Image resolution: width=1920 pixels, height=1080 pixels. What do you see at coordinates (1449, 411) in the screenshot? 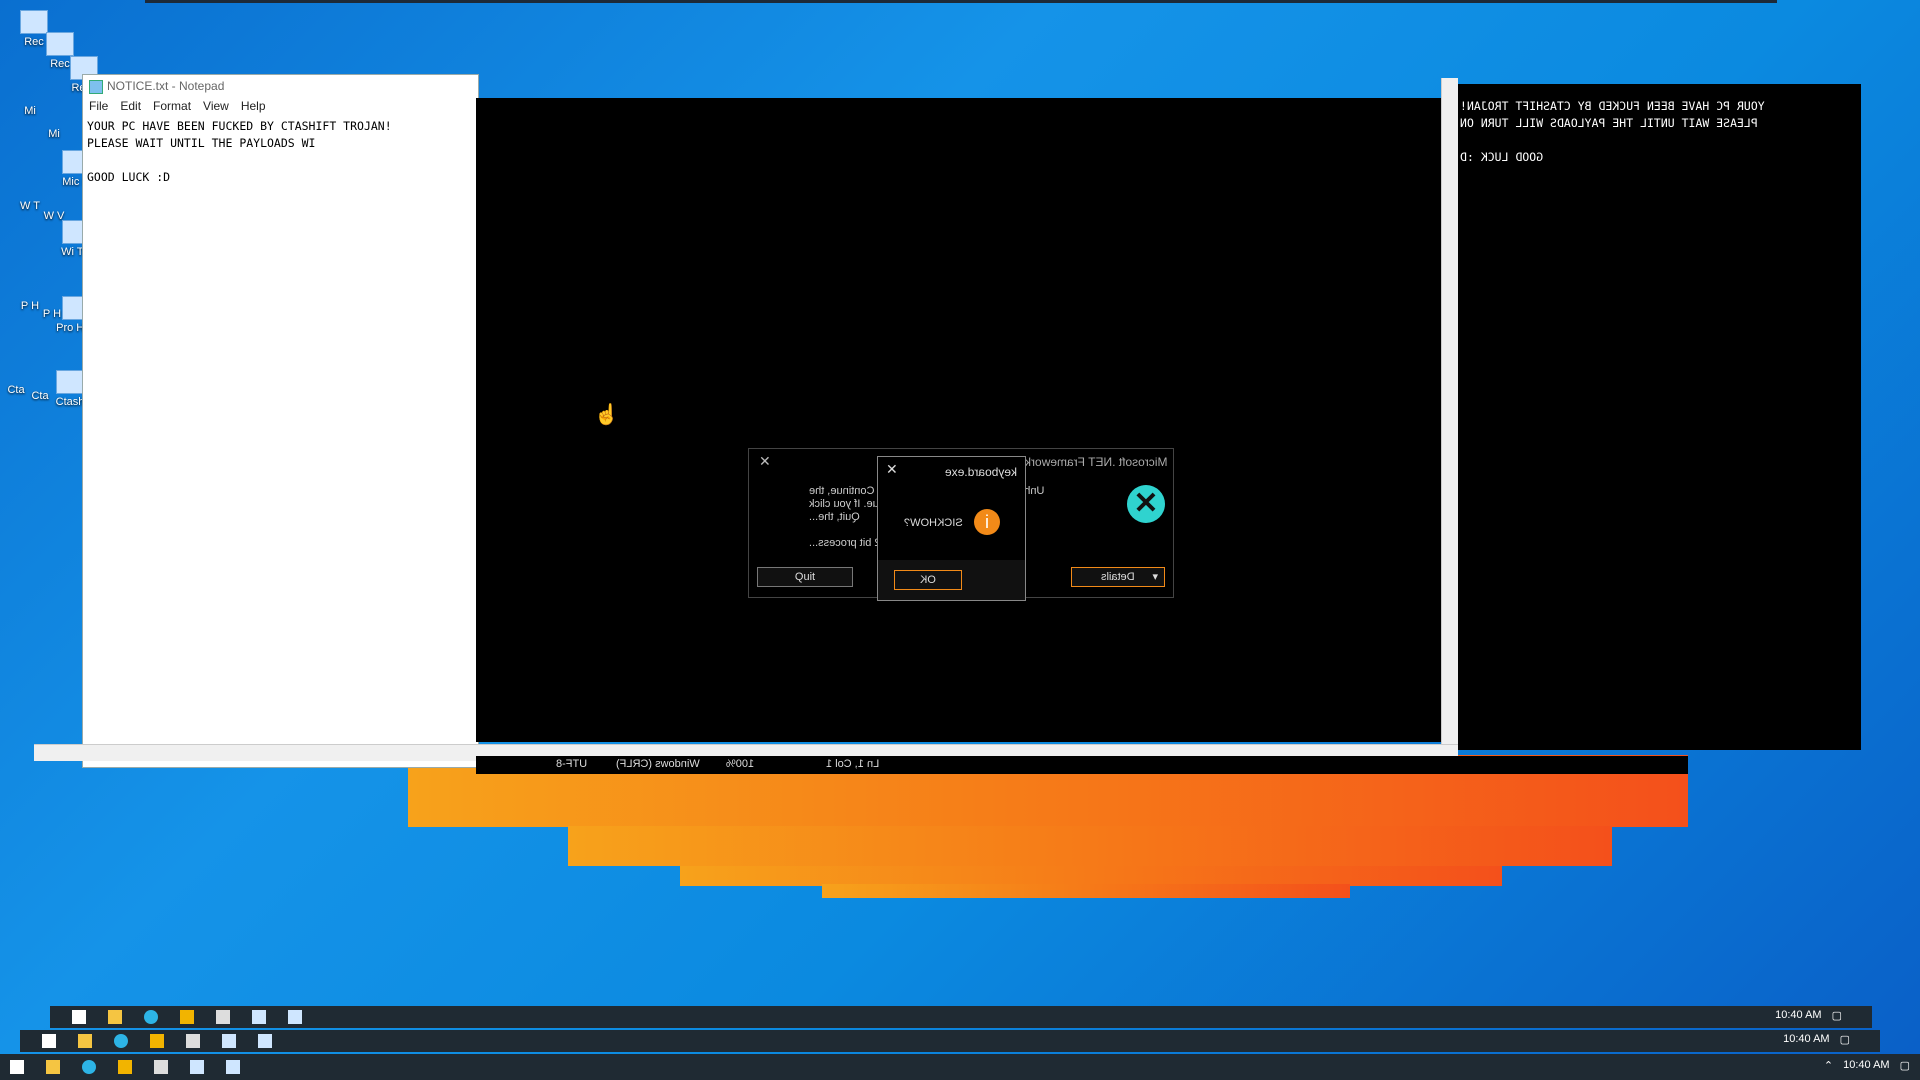
I see `vertical-scrollbar` at bounding box center [1449, 411].